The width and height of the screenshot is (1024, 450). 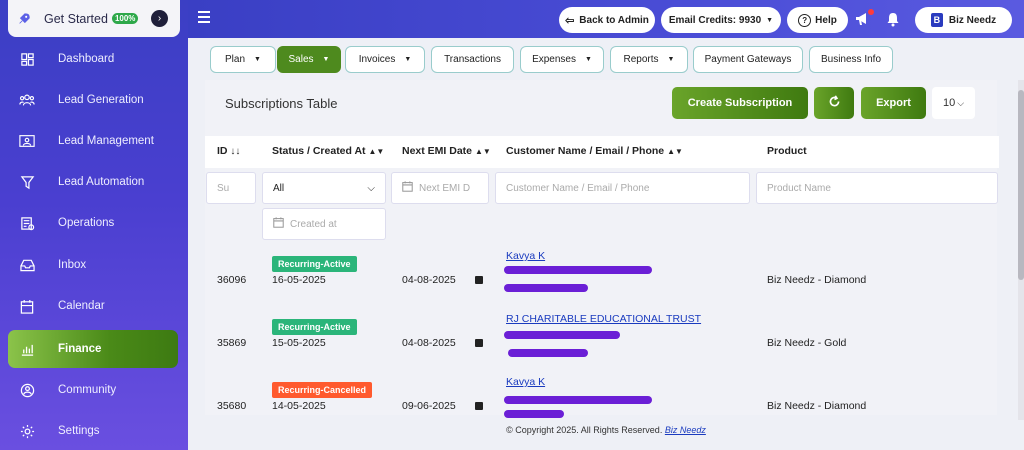 What do you see at coordinates (685, 430) in the screenshot?
I see `footer-link: Biz Needz` at bounding box center [685, 430].